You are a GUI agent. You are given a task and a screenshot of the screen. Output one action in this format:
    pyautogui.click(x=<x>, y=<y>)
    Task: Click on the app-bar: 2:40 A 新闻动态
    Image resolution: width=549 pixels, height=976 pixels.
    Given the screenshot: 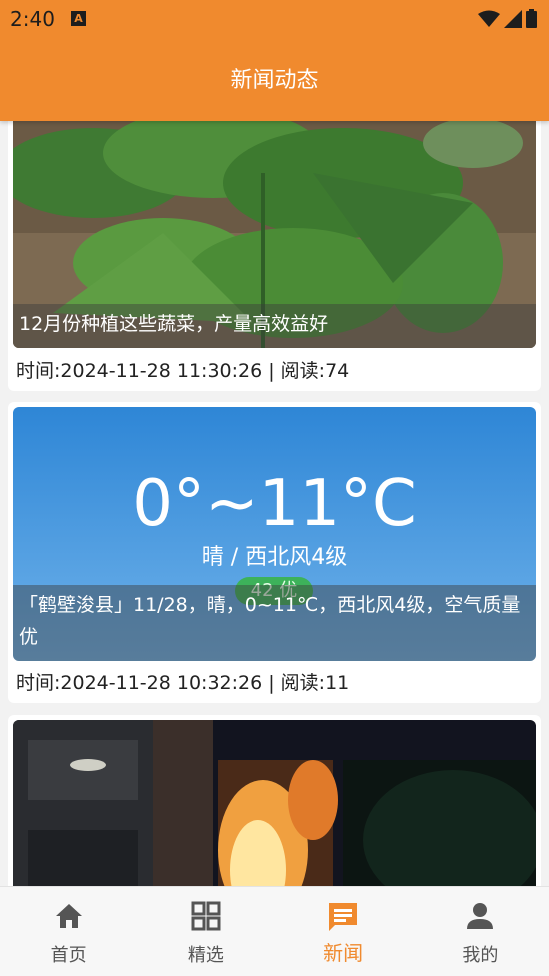 What is the action you would take?
    pyautogui.click(x=274, y=60)
    